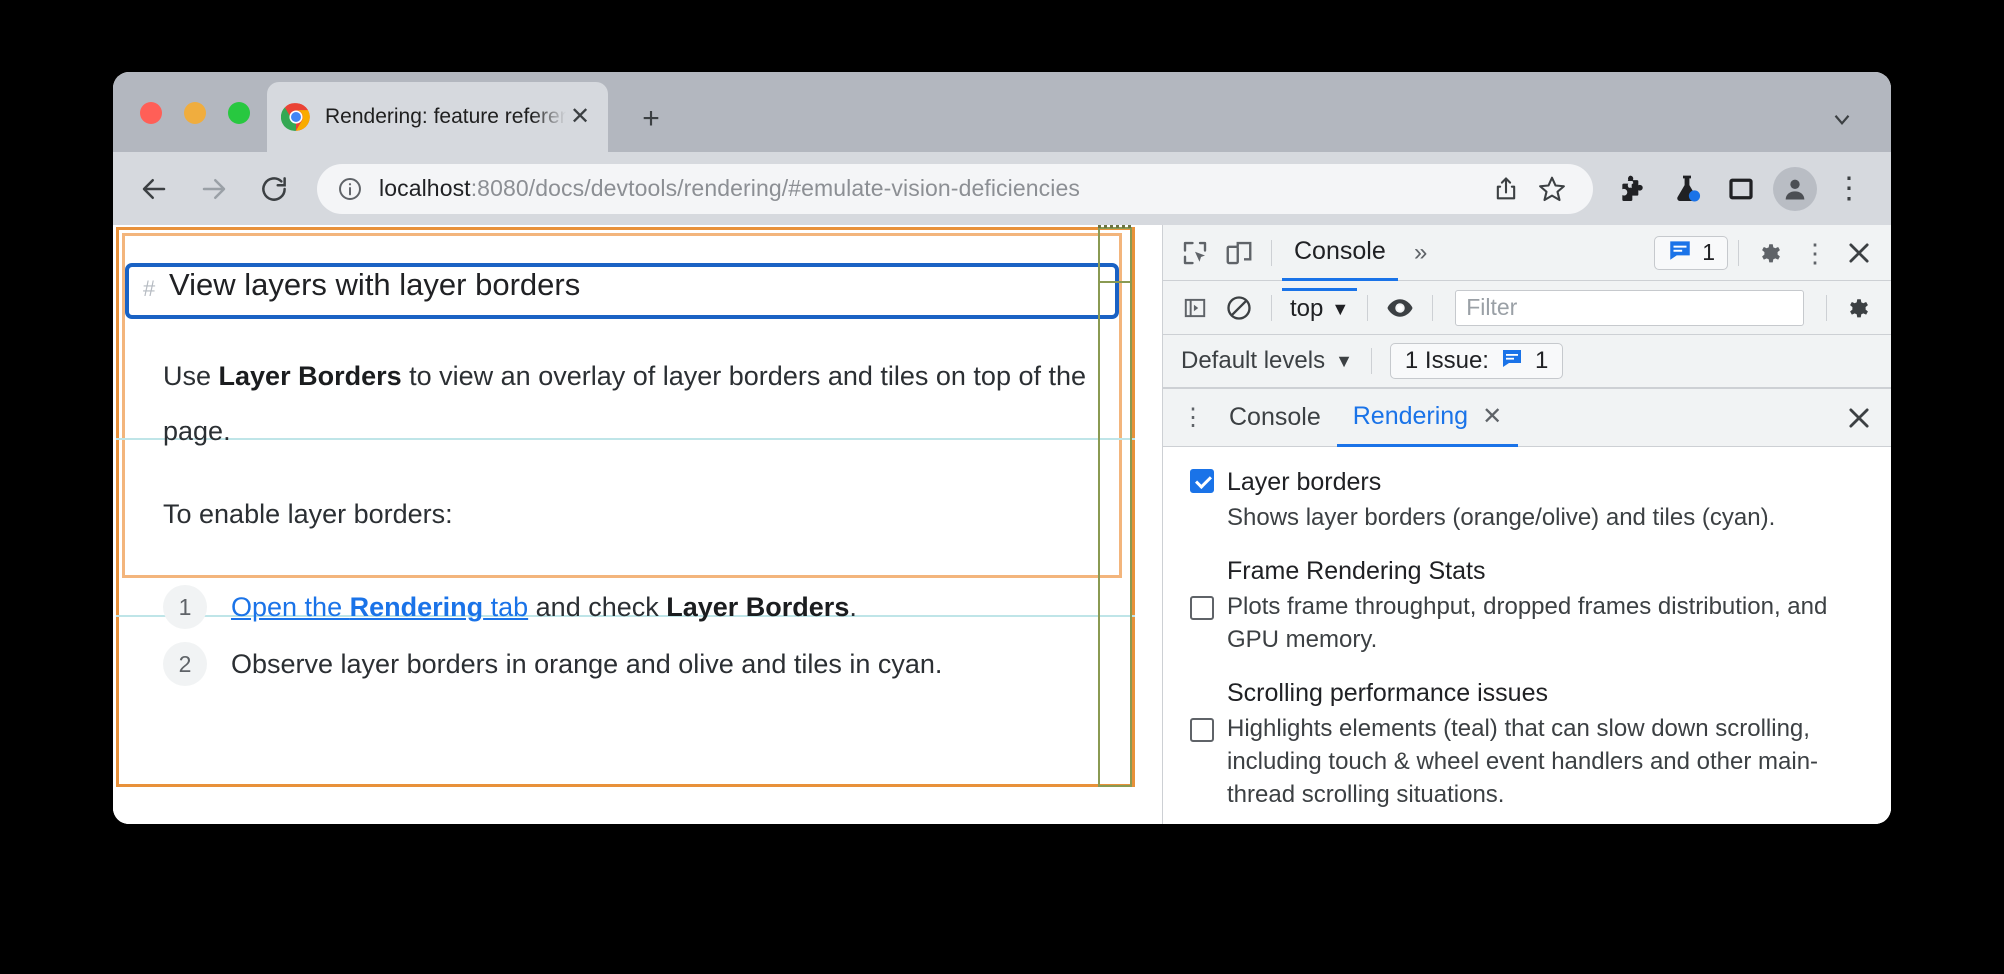  Describe the element at coordinates (290, 607) in the screenshot. I see `link-pre: Open the` at that location.